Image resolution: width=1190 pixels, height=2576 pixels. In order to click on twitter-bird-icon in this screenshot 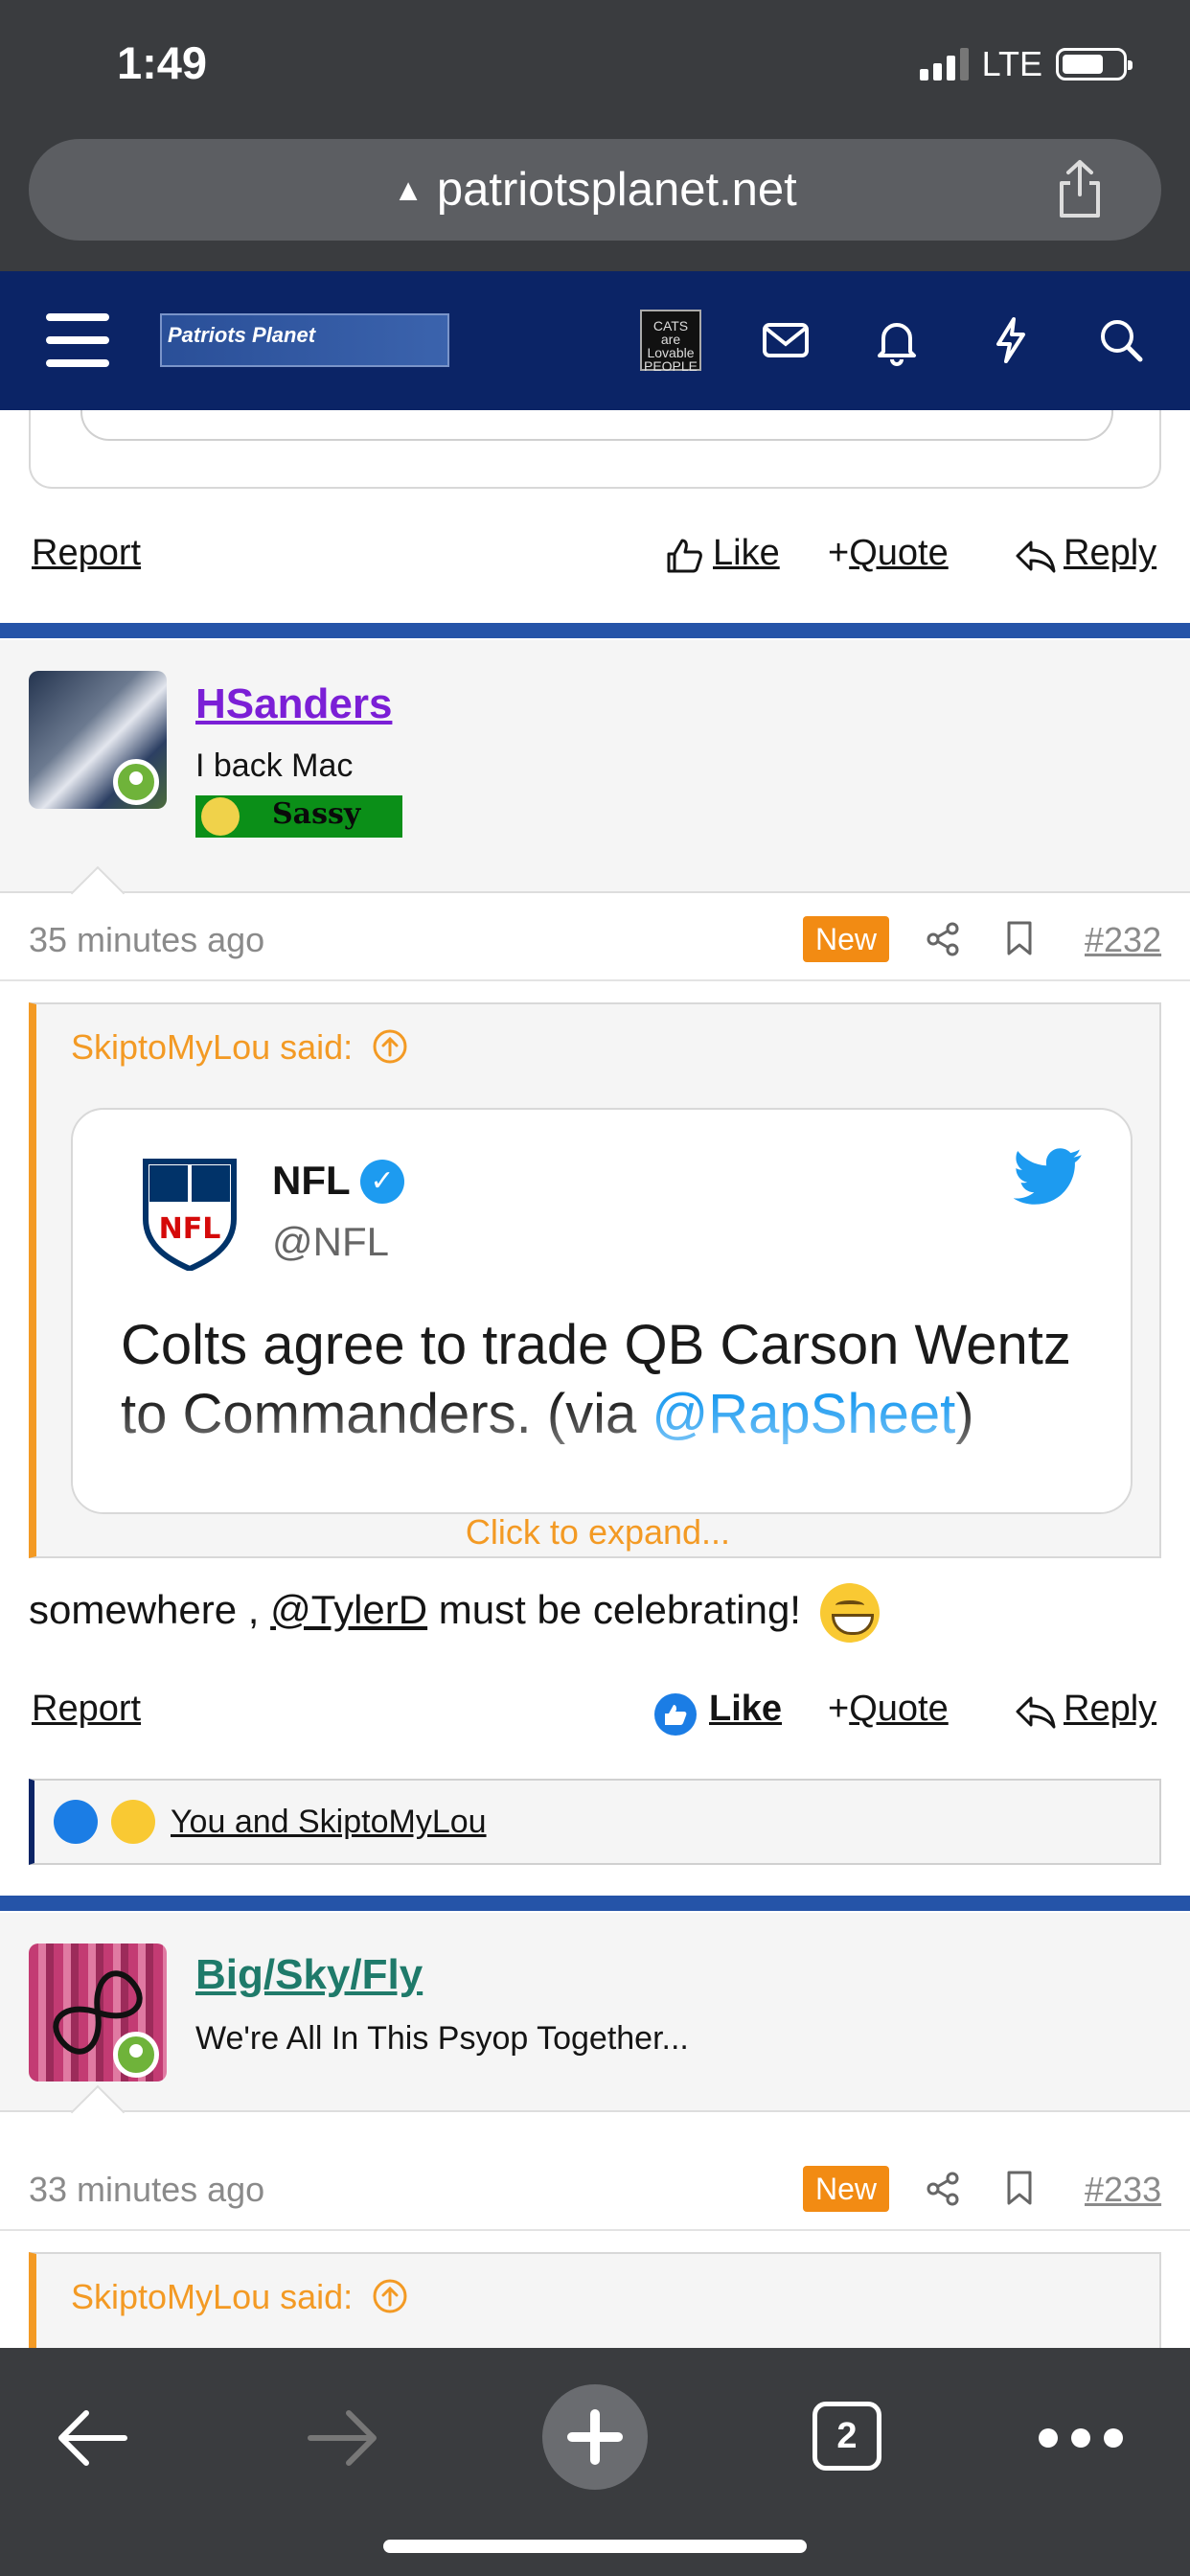, I will do `click(1048, 1177)`.